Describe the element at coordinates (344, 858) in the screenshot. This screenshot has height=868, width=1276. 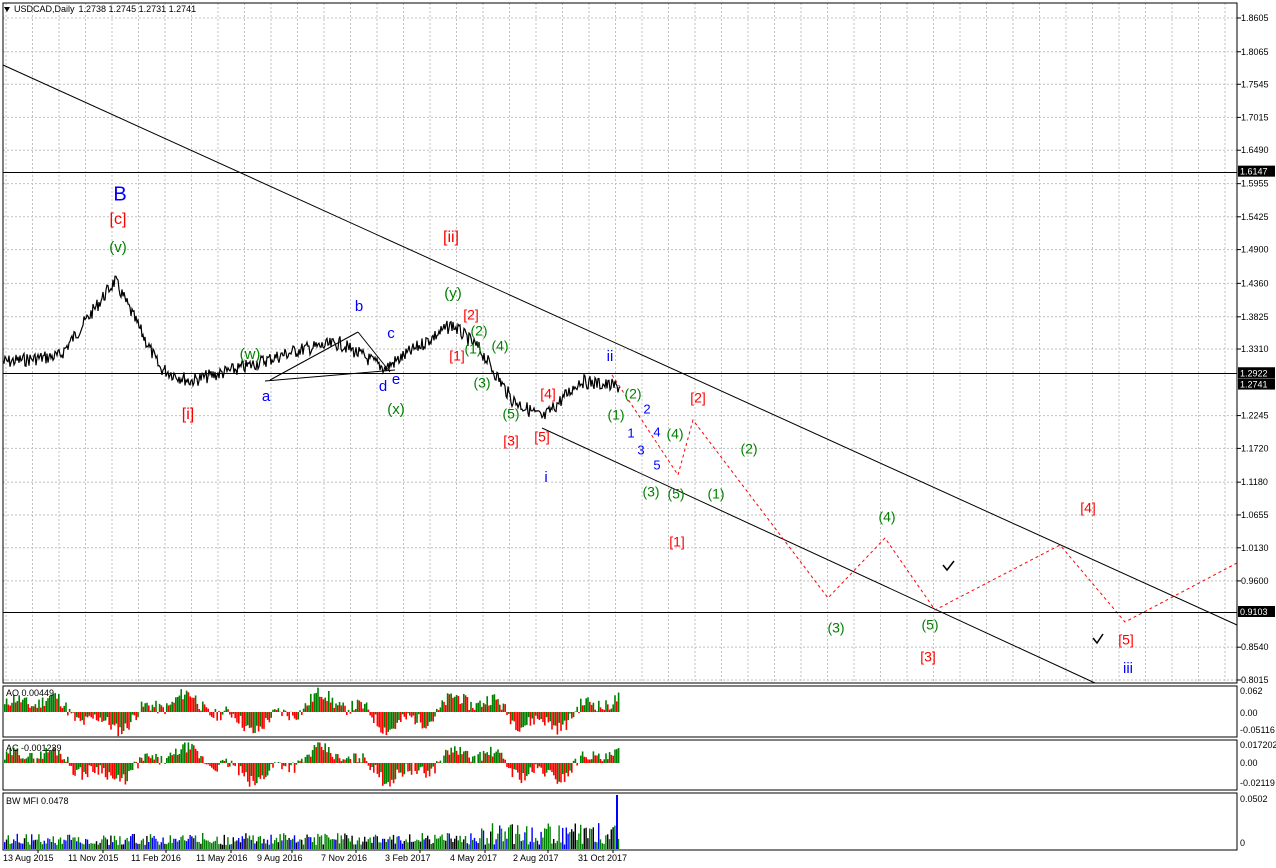
I see `time-tick-label: 7 Nov 2016` at that location.